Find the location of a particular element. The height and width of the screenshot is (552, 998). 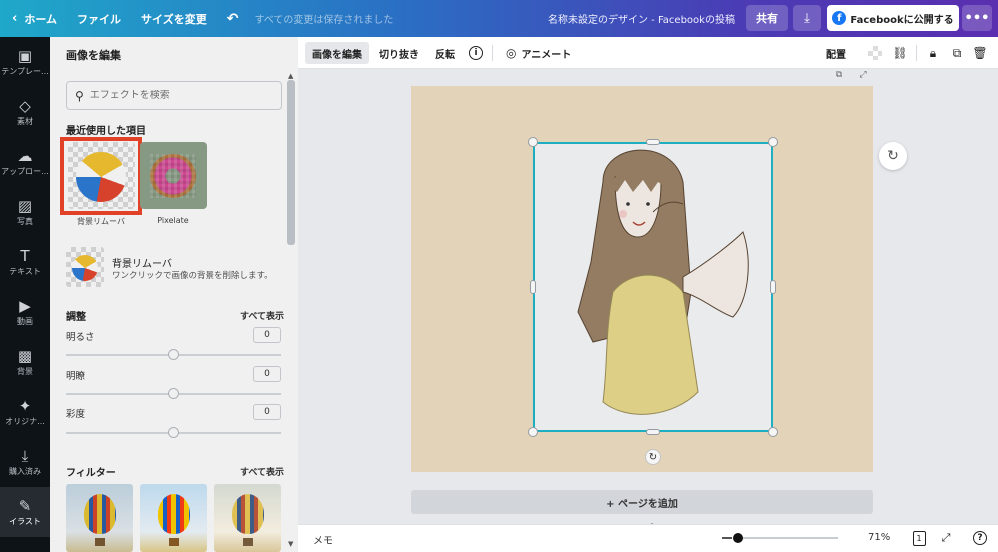

brightness-label: 明るさ is located at coordinates (80, 337).